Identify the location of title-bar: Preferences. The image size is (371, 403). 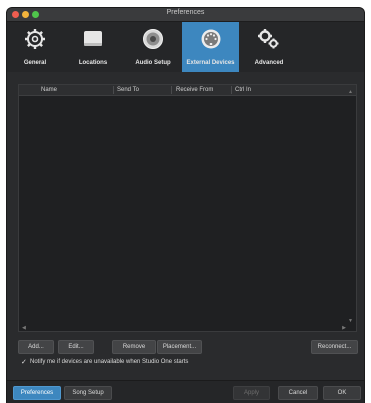
(185, 15).